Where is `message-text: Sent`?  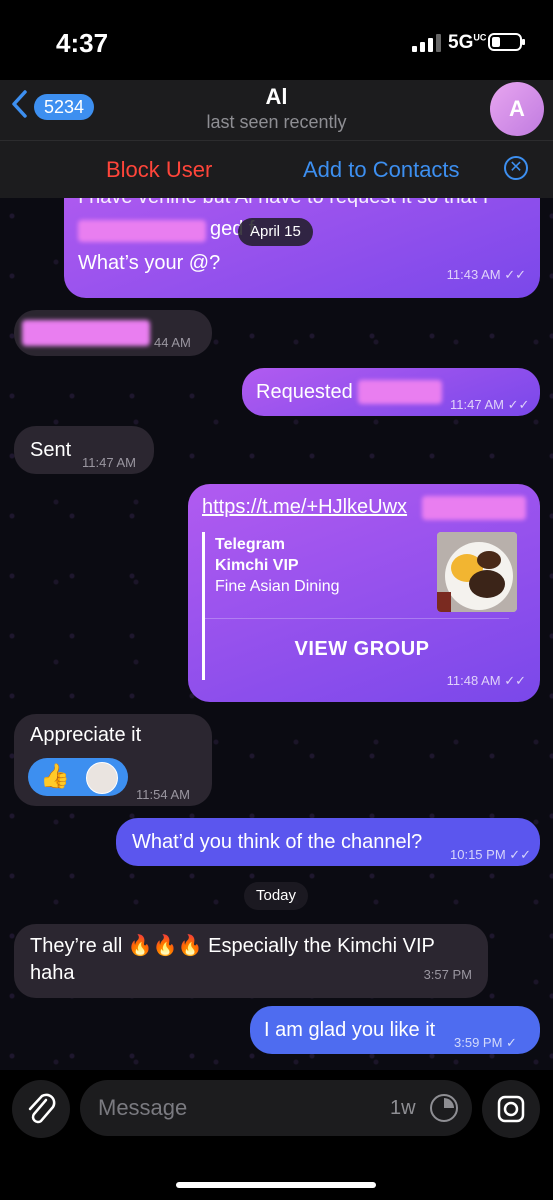 message-text: Sent is located at coordinates (51, 450).